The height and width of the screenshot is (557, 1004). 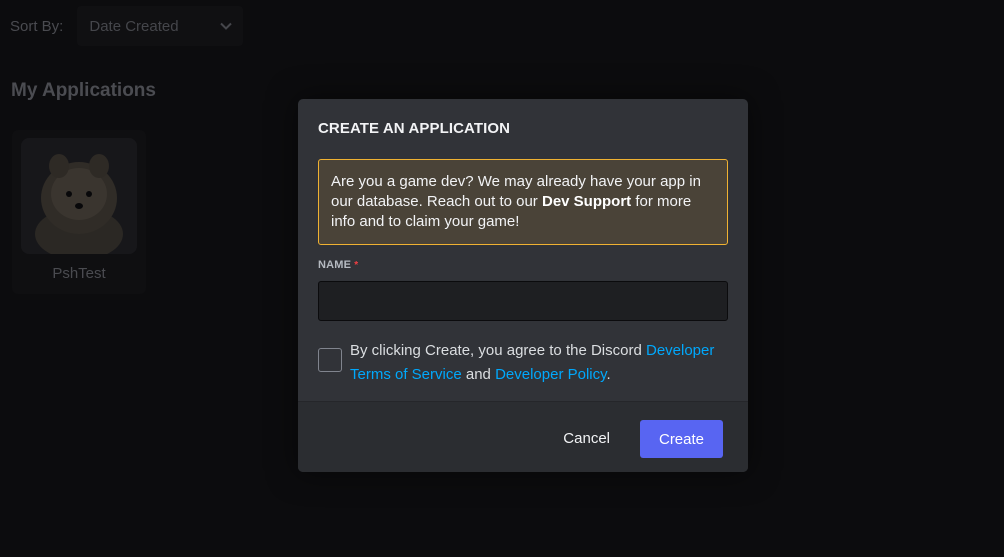 I want to click on terms-text-mid: and, so click(x=478, y=374).